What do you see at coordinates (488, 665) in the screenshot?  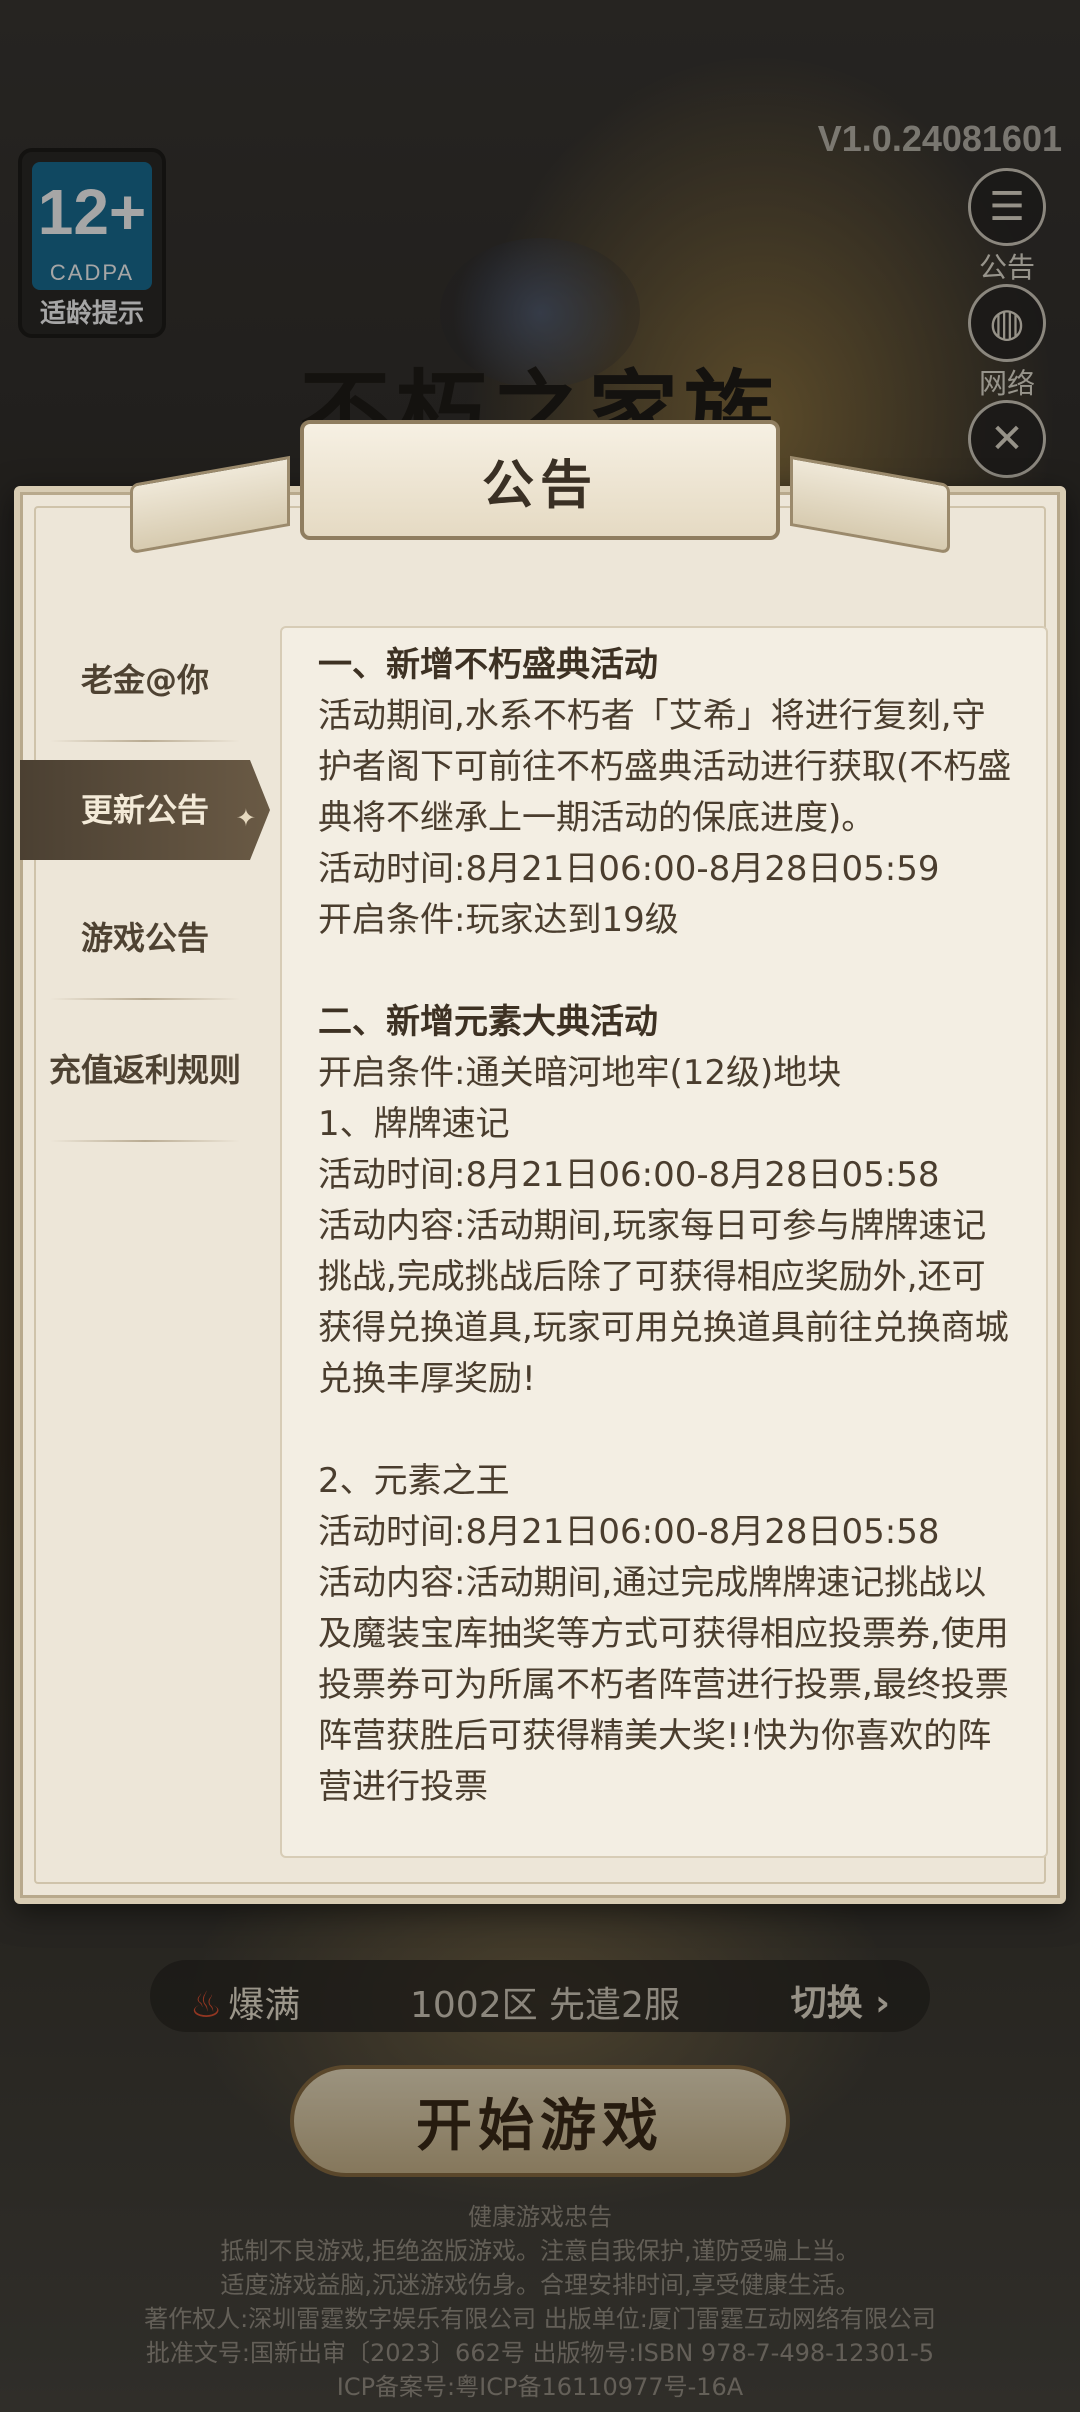 I see `section-heading: 一、新增不朽盛典活动` at bounding box center [488, 665].